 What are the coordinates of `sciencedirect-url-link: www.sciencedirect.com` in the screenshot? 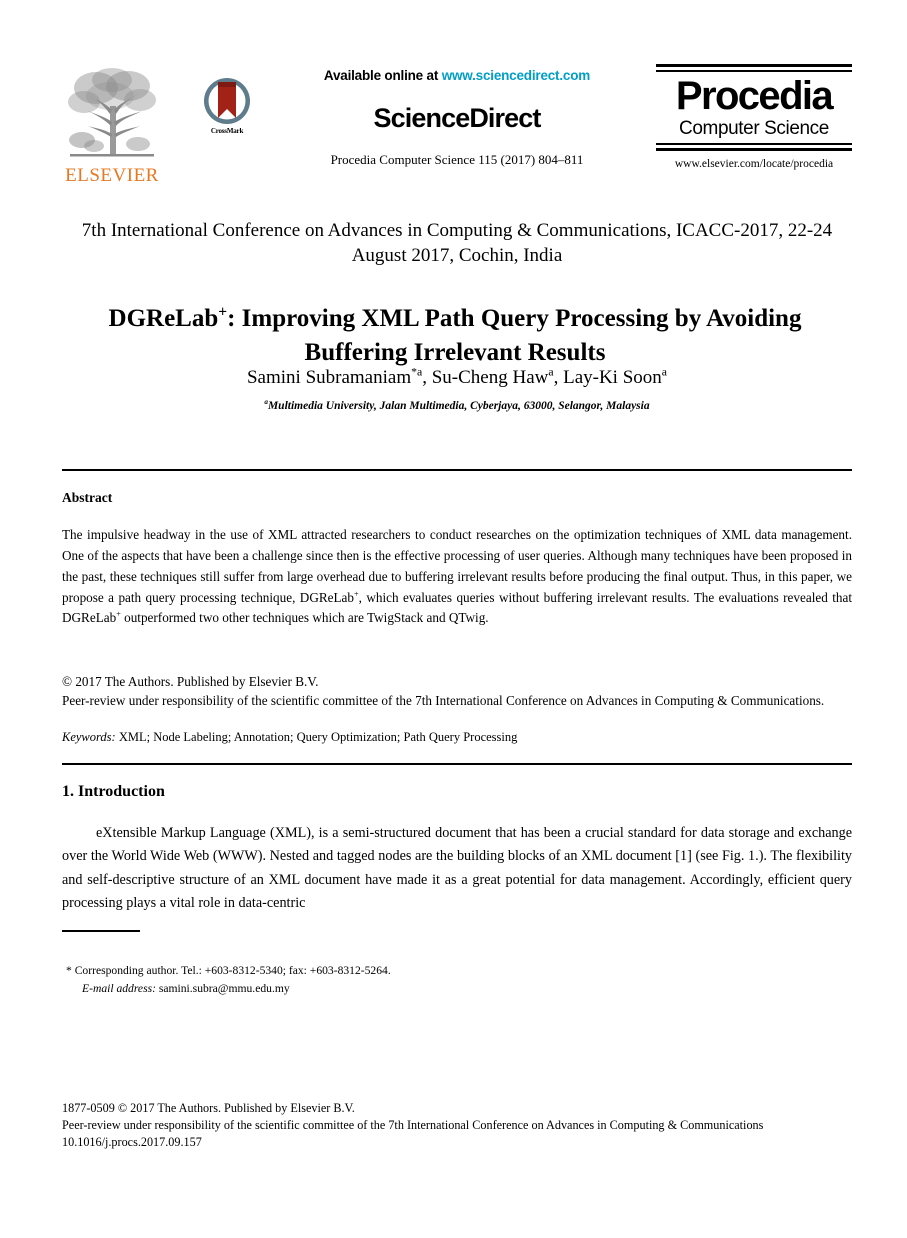 It's located at (516, 75).